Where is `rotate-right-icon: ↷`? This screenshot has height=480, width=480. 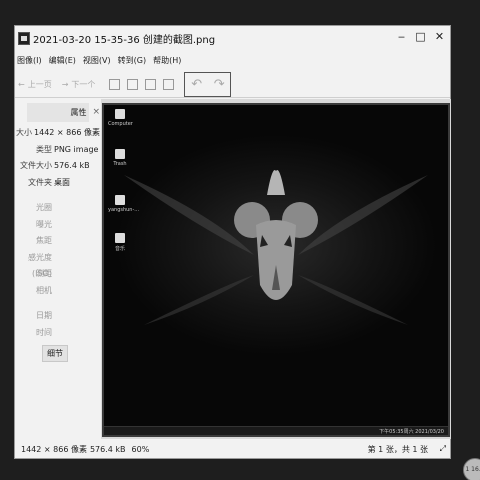 rotate-right-icon: ↷ is located at coordinates (219, 84).